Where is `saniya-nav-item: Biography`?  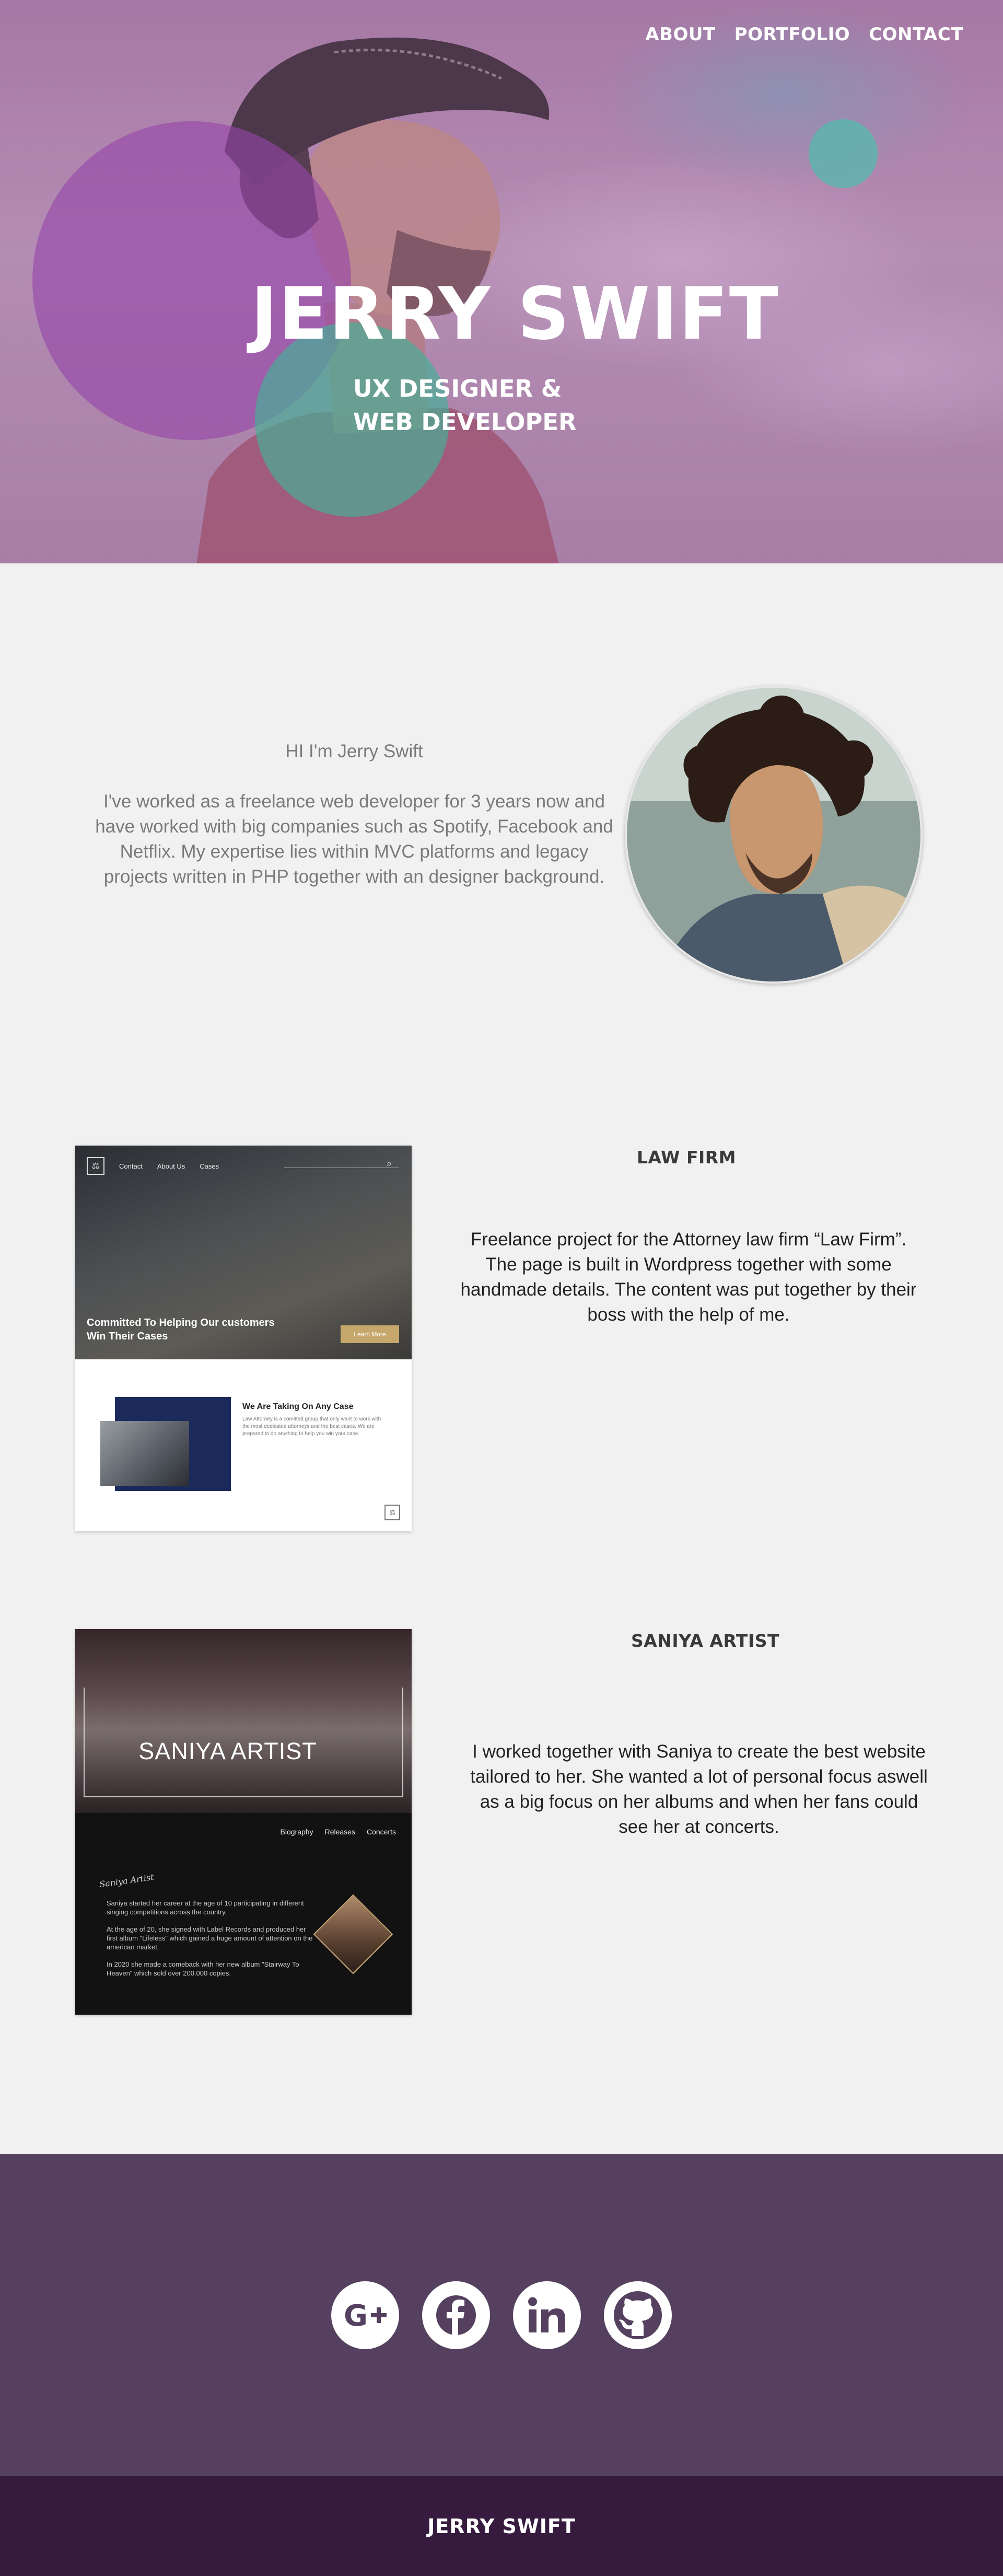 saniya-nav-item: Biography is located at coordinates (296, 1832).